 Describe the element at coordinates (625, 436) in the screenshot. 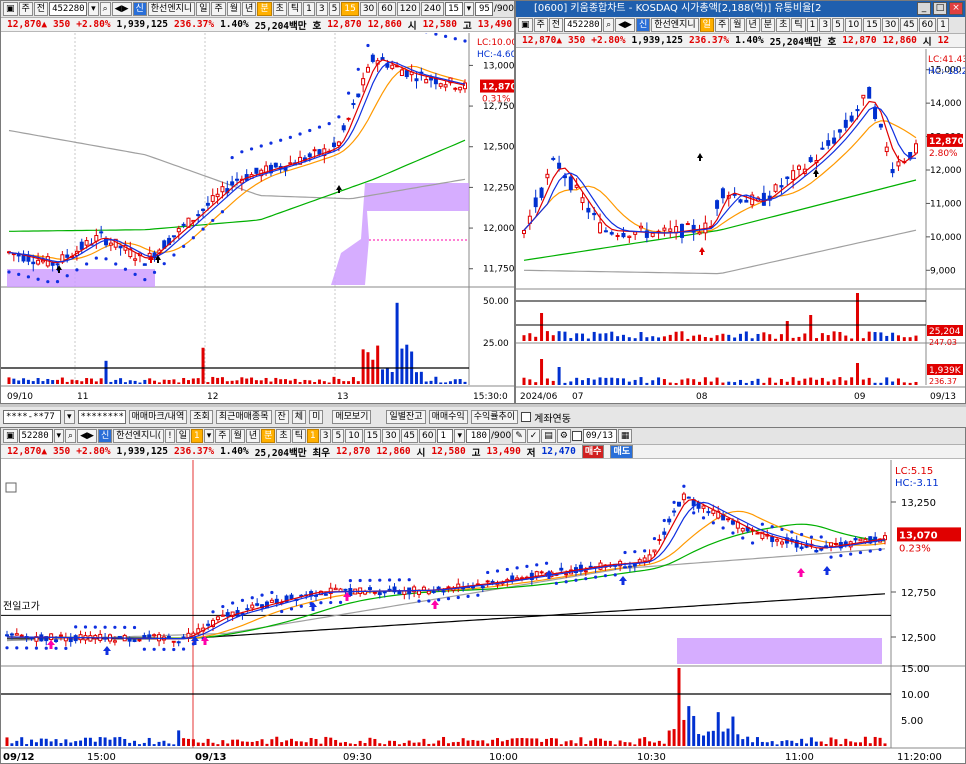

I see `calendar-icon: ▦` at that location.